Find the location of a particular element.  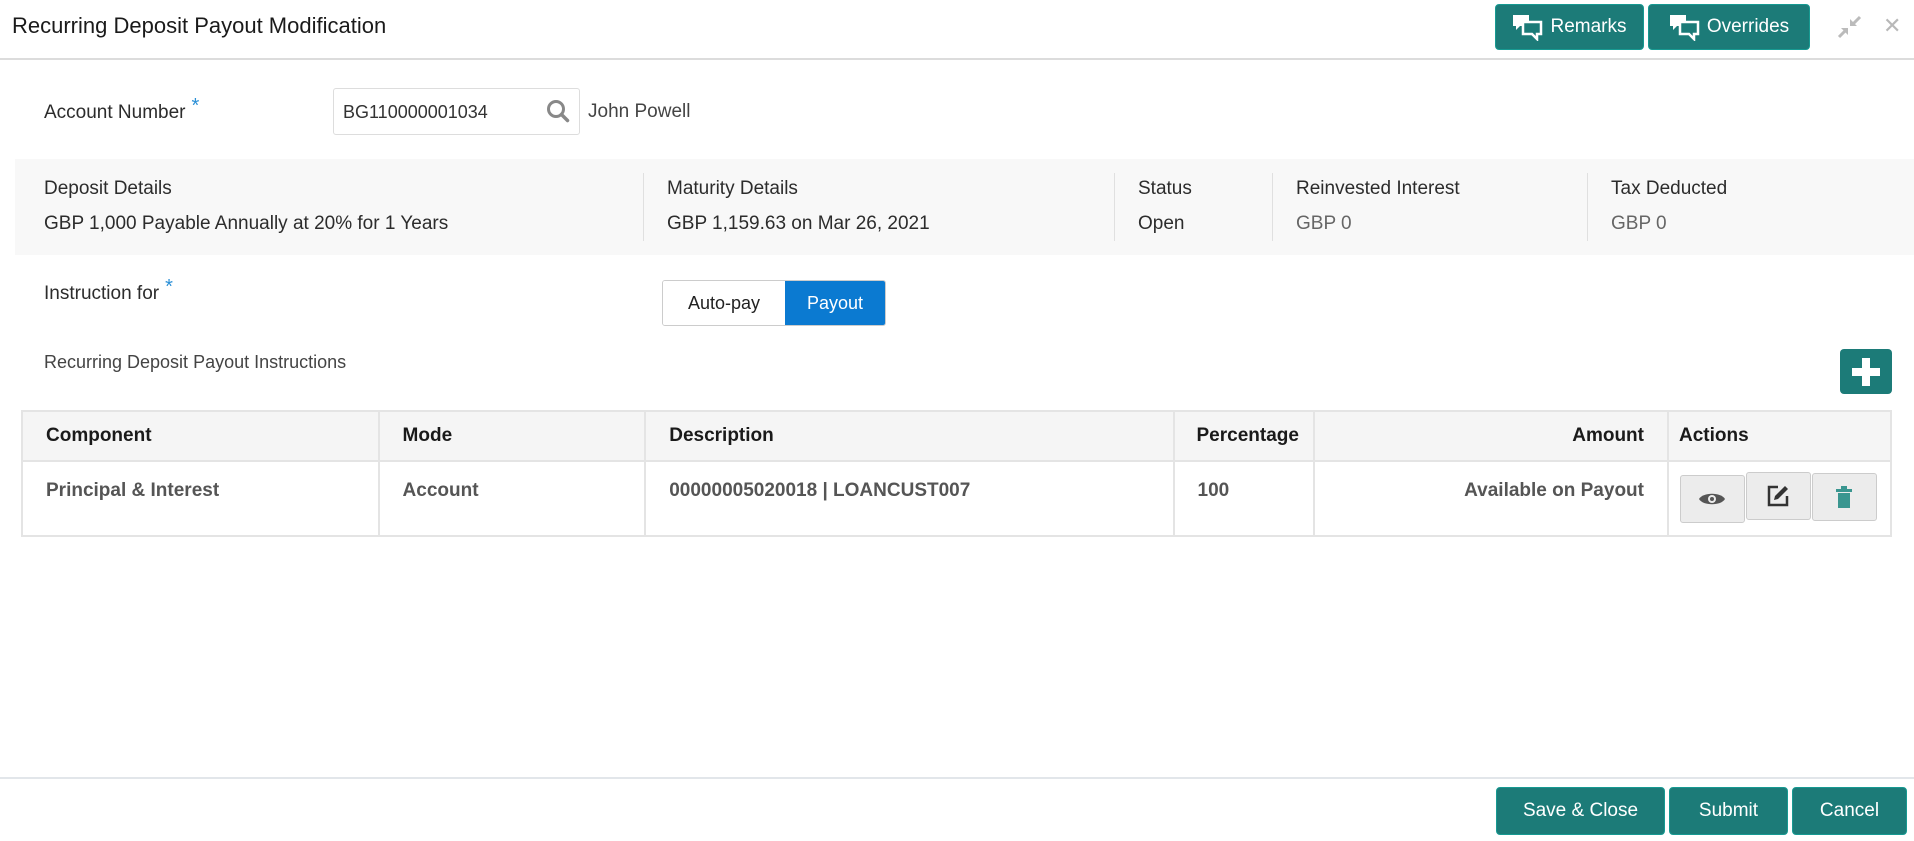

plus-icon is located at coordinates (1866, 371).